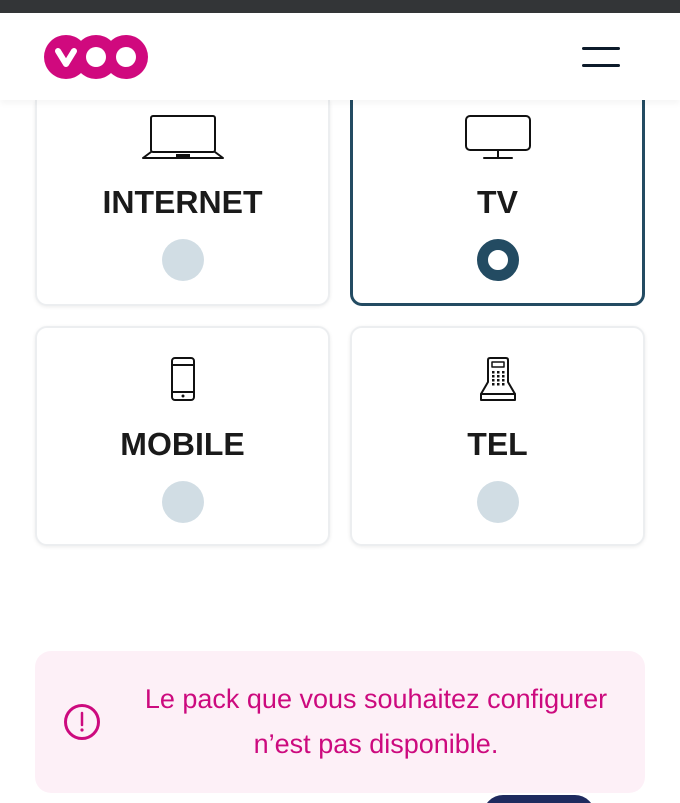  Describe the element at coordinates (498, 137) in the screenshot. I see `tv-icon` at that location.